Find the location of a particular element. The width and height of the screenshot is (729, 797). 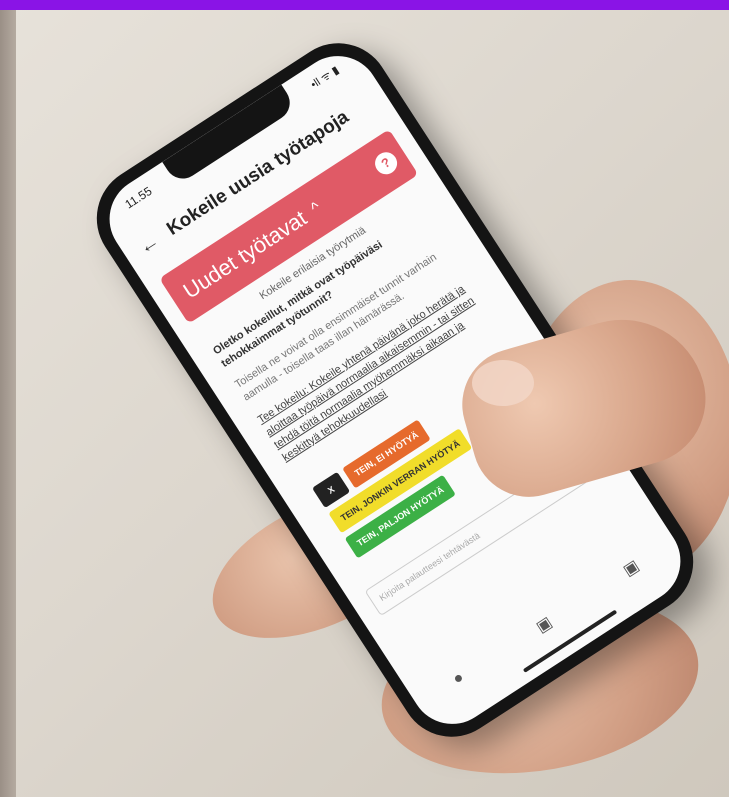

thumbnail-highlight is located at coordinates (503, 383).